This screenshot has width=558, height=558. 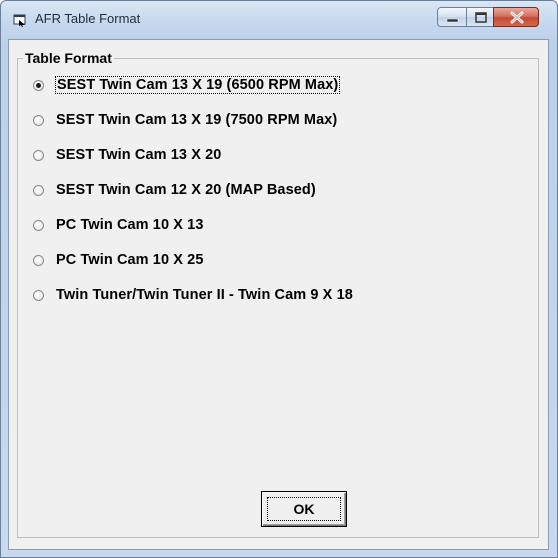 I want to click on ok-button: OK, so click(x=304, y=509).